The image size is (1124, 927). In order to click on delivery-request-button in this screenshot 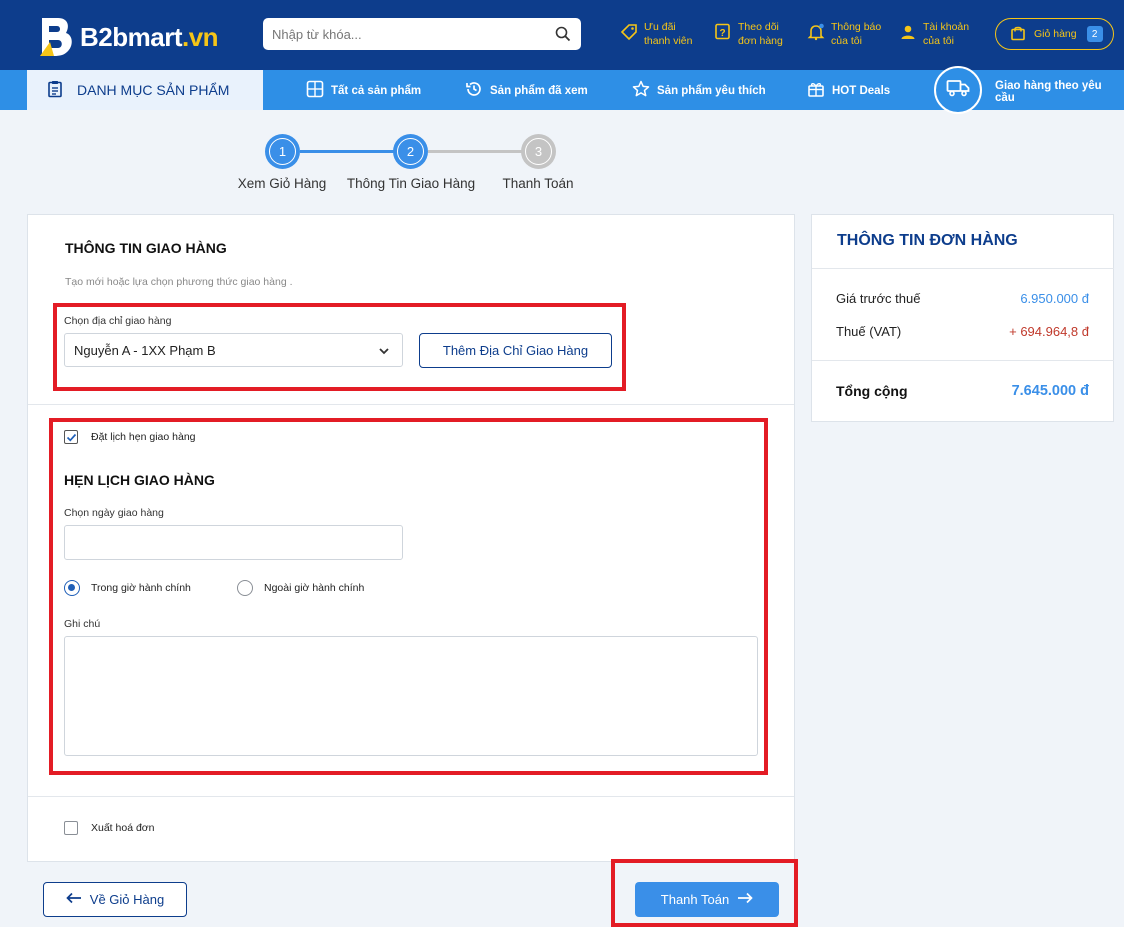, I will do `click(958, 90)`.